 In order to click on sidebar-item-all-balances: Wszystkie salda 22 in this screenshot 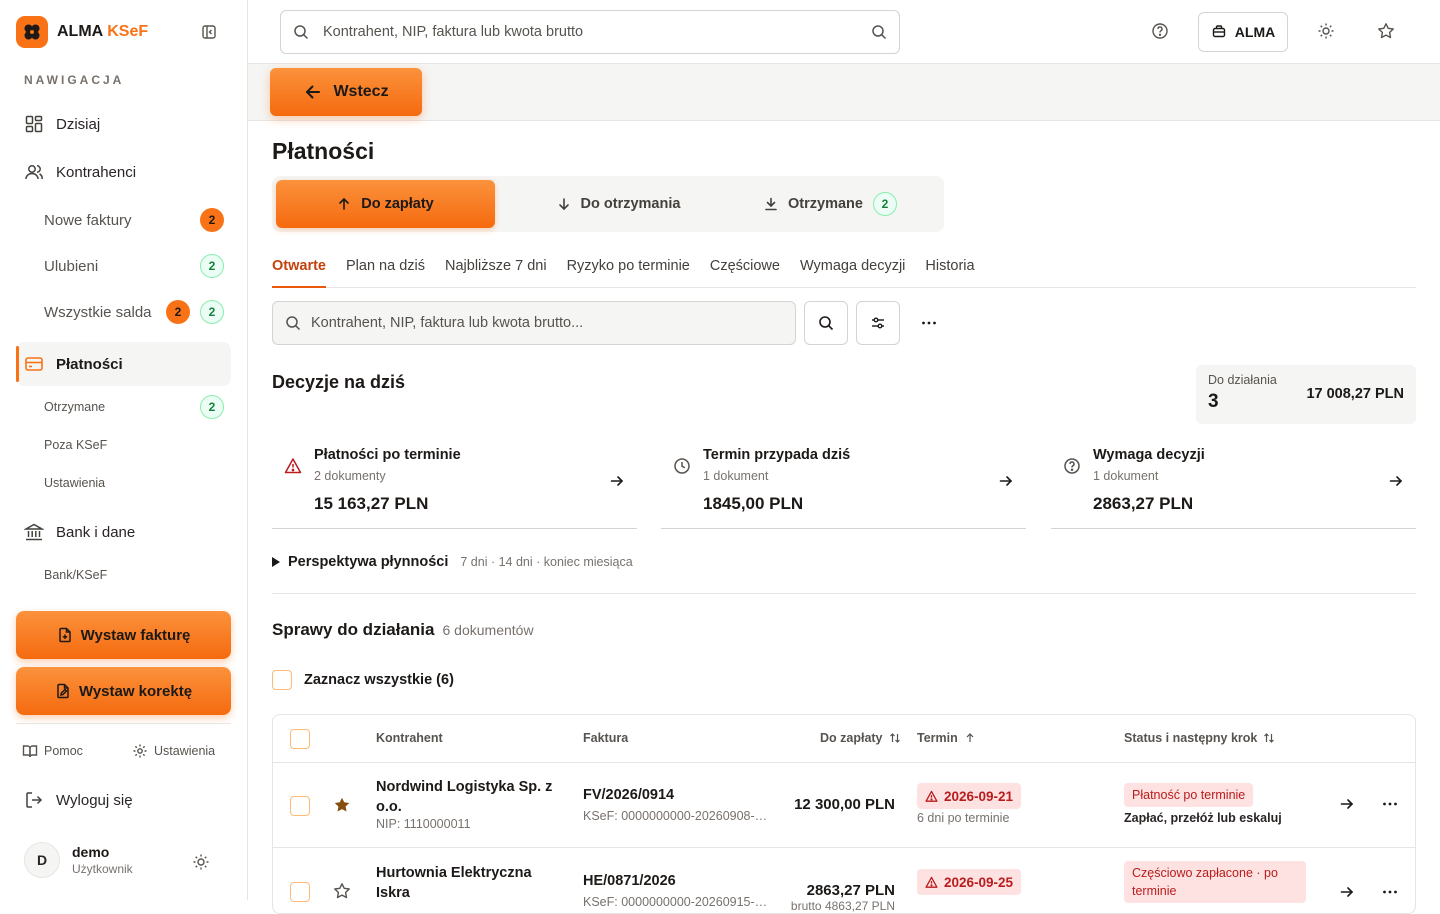, I will do `click(134, 312)`.